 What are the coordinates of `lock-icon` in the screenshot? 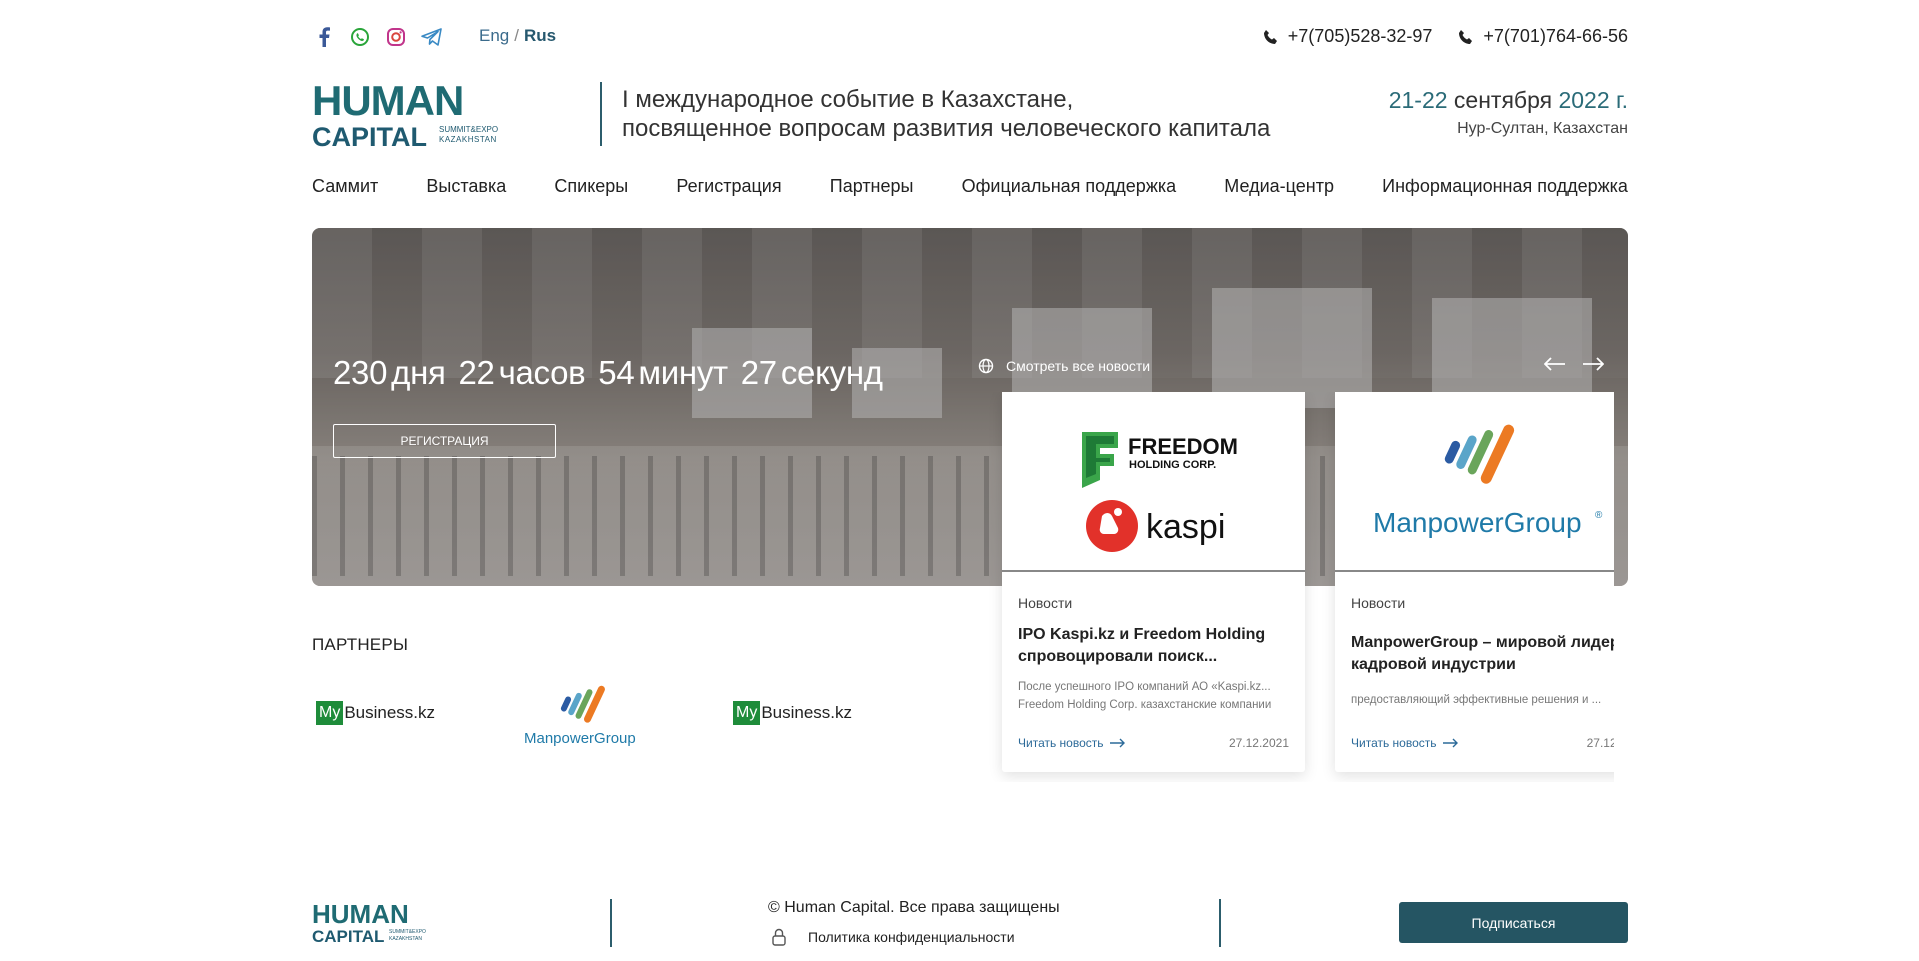 It's located at (779, 937).